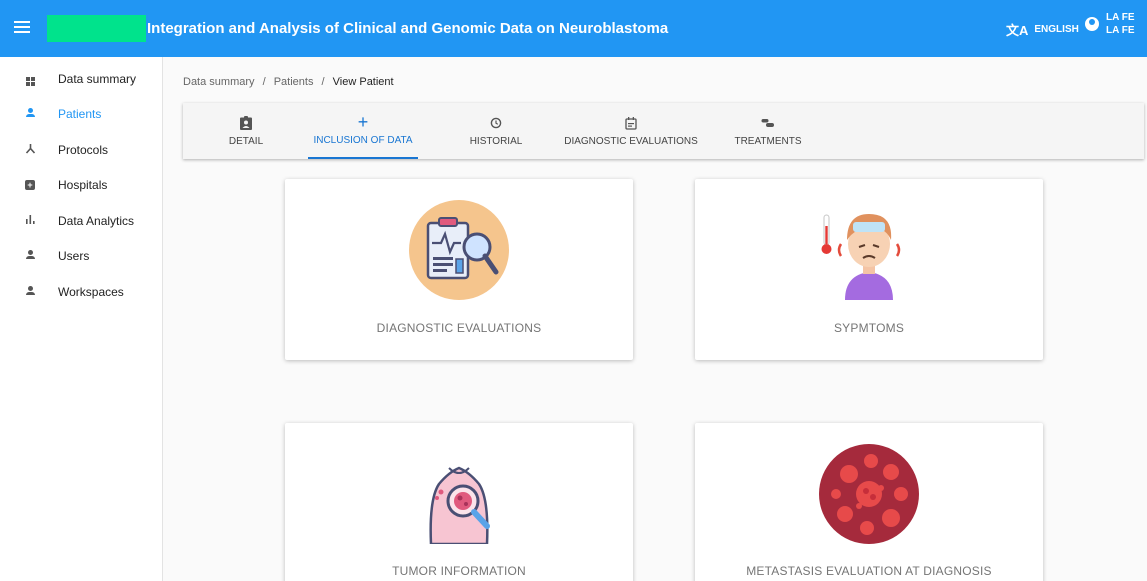 Image resolution: width=1147 pixels, height=581 pixels. I want to click on tab-label: TREATMENTS, so click(768, 141).